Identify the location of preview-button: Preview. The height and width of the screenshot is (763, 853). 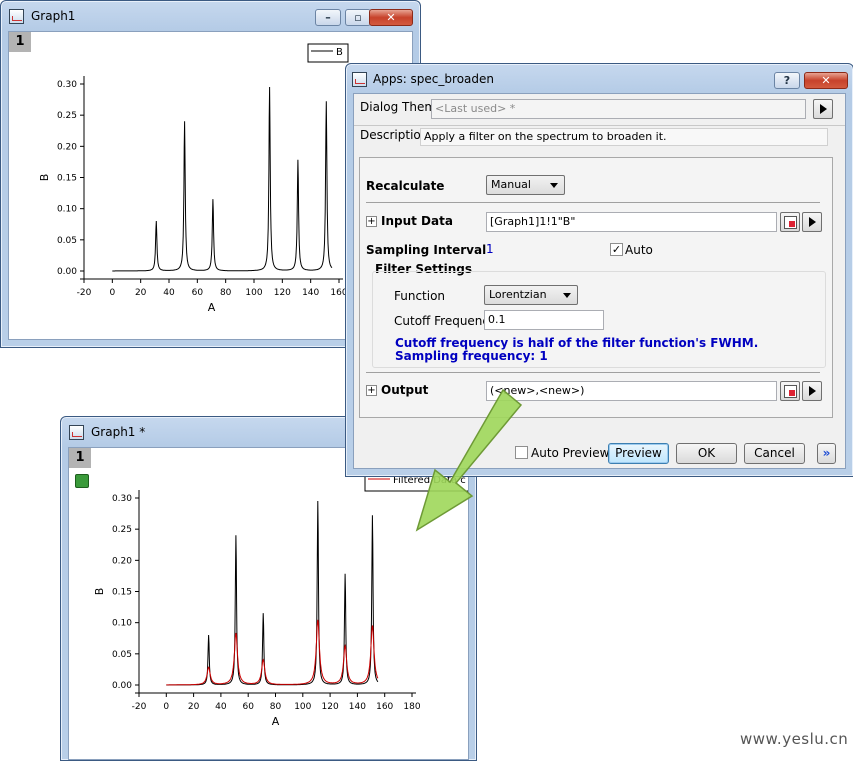
(638, 453).